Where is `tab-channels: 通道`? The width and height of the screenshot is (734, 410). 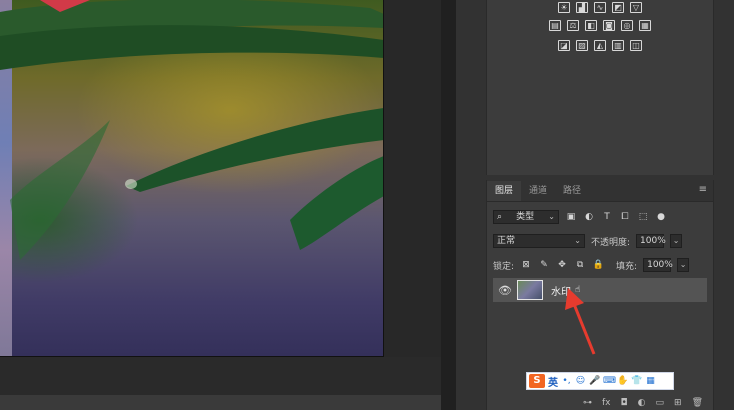
tab-channels: 通道 is located at coordinates (538, 191).